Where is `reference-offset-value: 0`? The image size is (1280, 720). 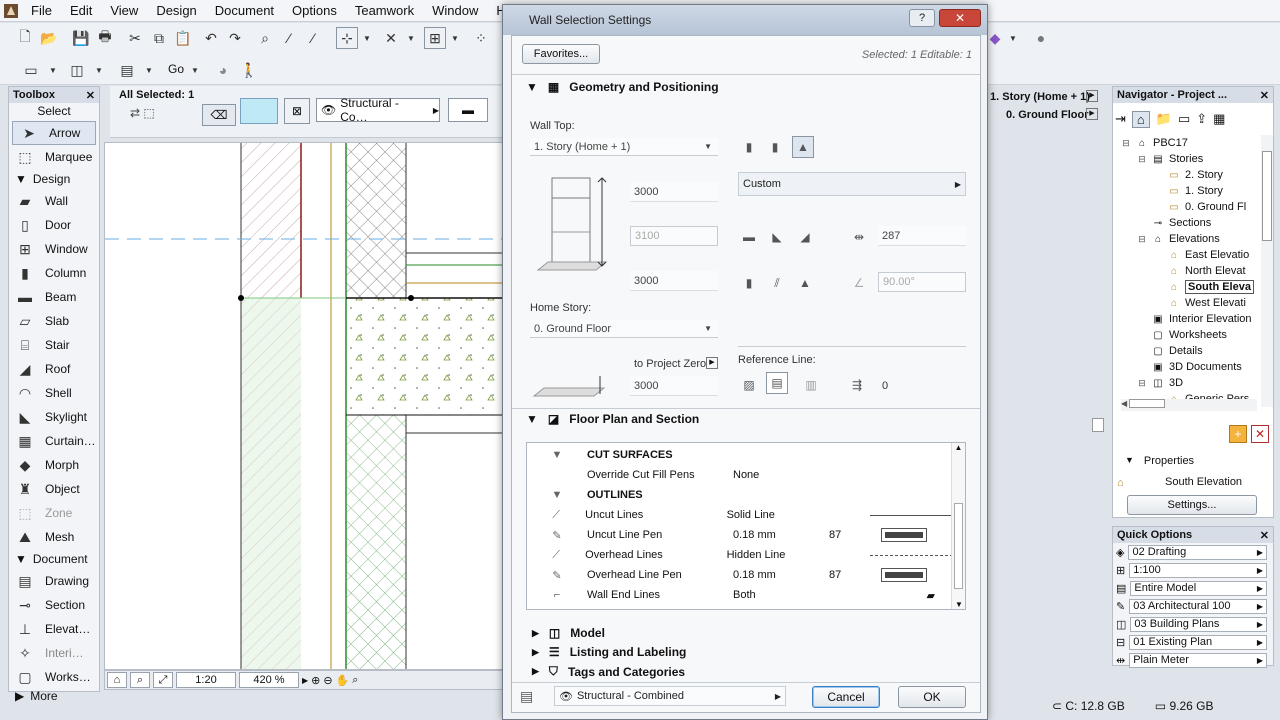 reference-offset-value: 0 is located at coordinates (885, 386).